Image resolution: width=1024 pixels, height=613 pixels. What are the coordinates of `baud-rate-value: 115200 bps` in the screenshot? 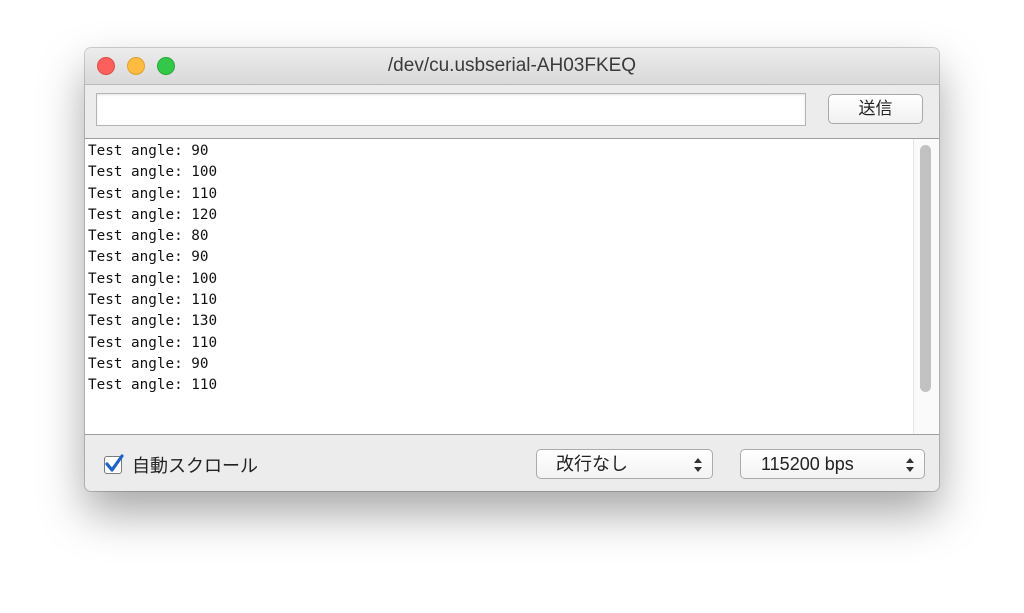 It's located at (807, 464).